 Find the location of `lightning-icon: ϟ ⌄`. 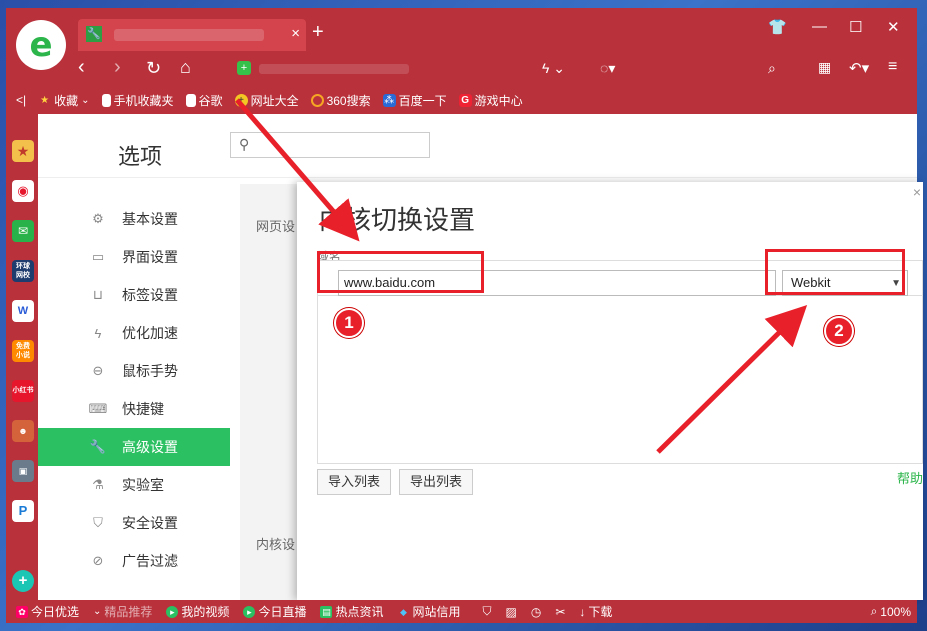

lightning-icon: ϟ ⌄ is located at coordinates (553, 68).